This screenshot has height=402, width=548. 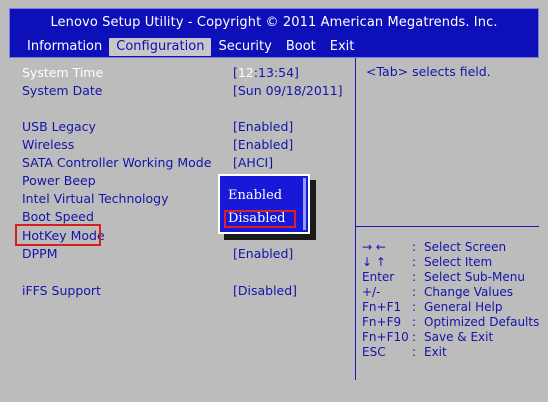 What do you see at coordinates (304, 204) in the screenshot?
I see `popup-scrollbar` at bounding box center [304, 204].